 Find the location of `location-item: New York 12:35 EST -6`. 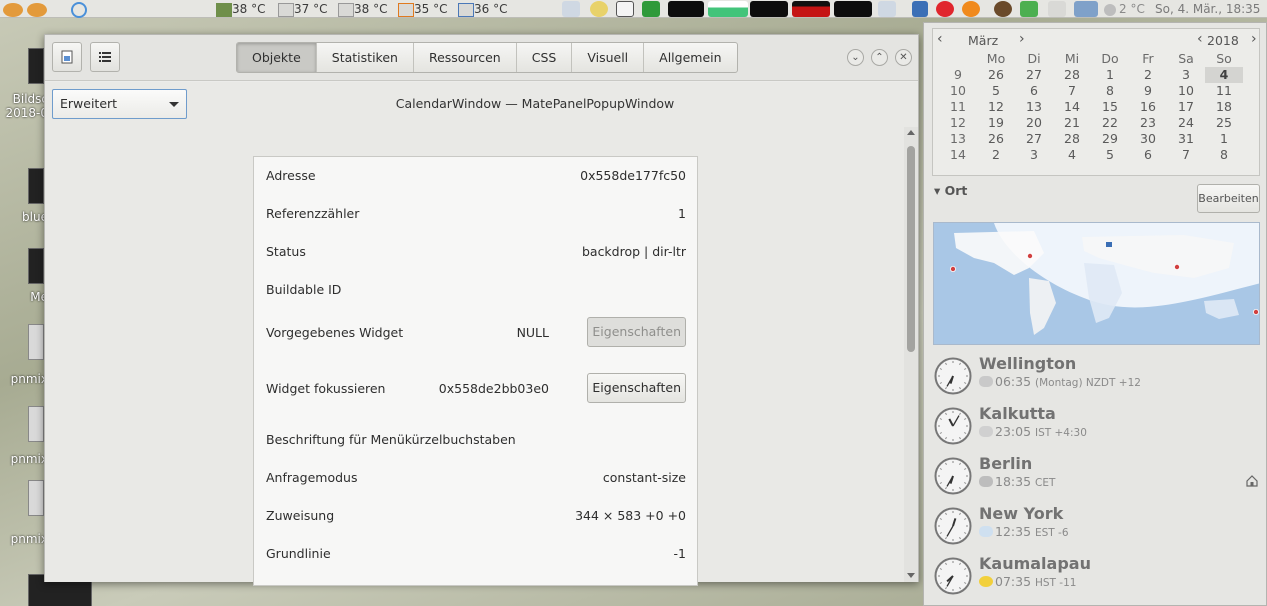

location-item: New York 12:35 EST -6 is located at coordinates (1094, 526).